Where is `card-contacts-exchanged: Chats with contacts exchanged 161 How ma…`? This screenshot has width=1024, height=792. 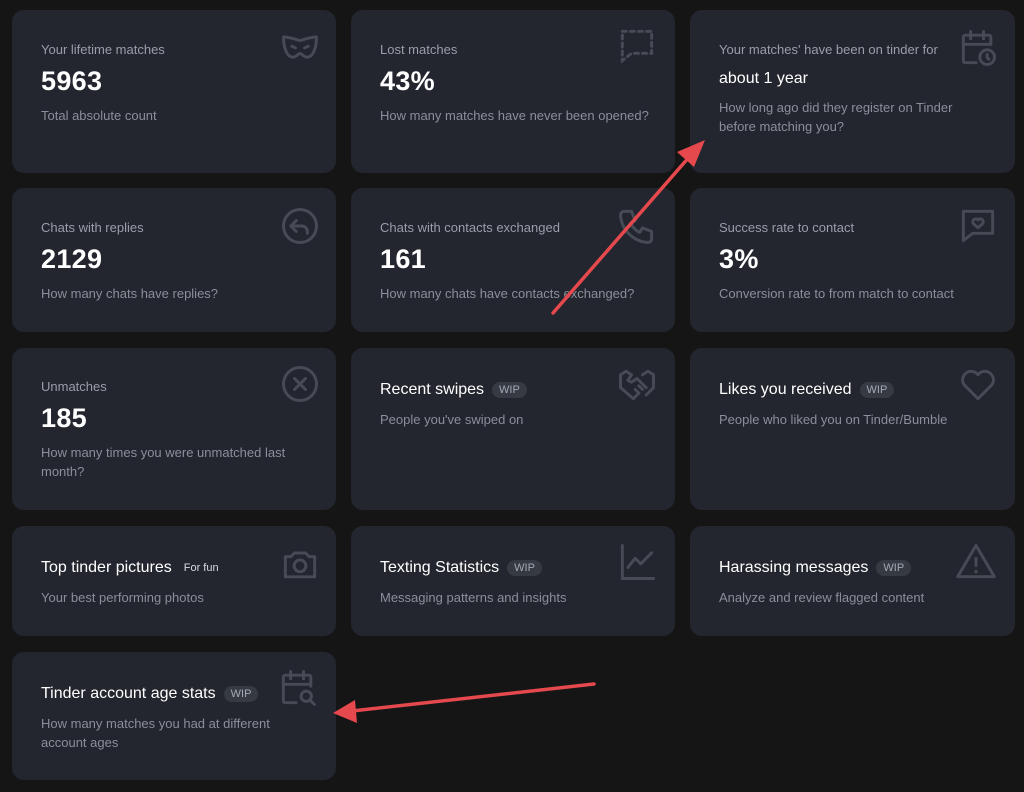 card-contacts-exchanged: Chats with contacts exchanged 161 How ma… is located at coordinates (513, 260).